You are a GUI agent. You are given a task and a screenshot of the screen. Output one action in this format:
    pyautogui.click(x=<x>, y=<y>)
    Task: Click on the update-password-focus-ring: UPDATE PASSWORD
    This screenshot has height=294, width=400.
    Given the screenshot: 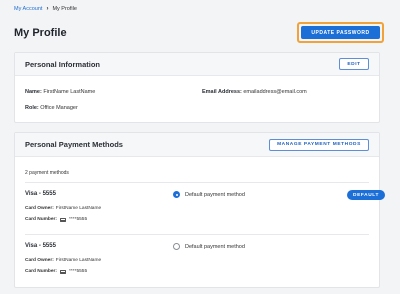 What is the action you would take?
    pyautogui.click(x=340, y=32)
    